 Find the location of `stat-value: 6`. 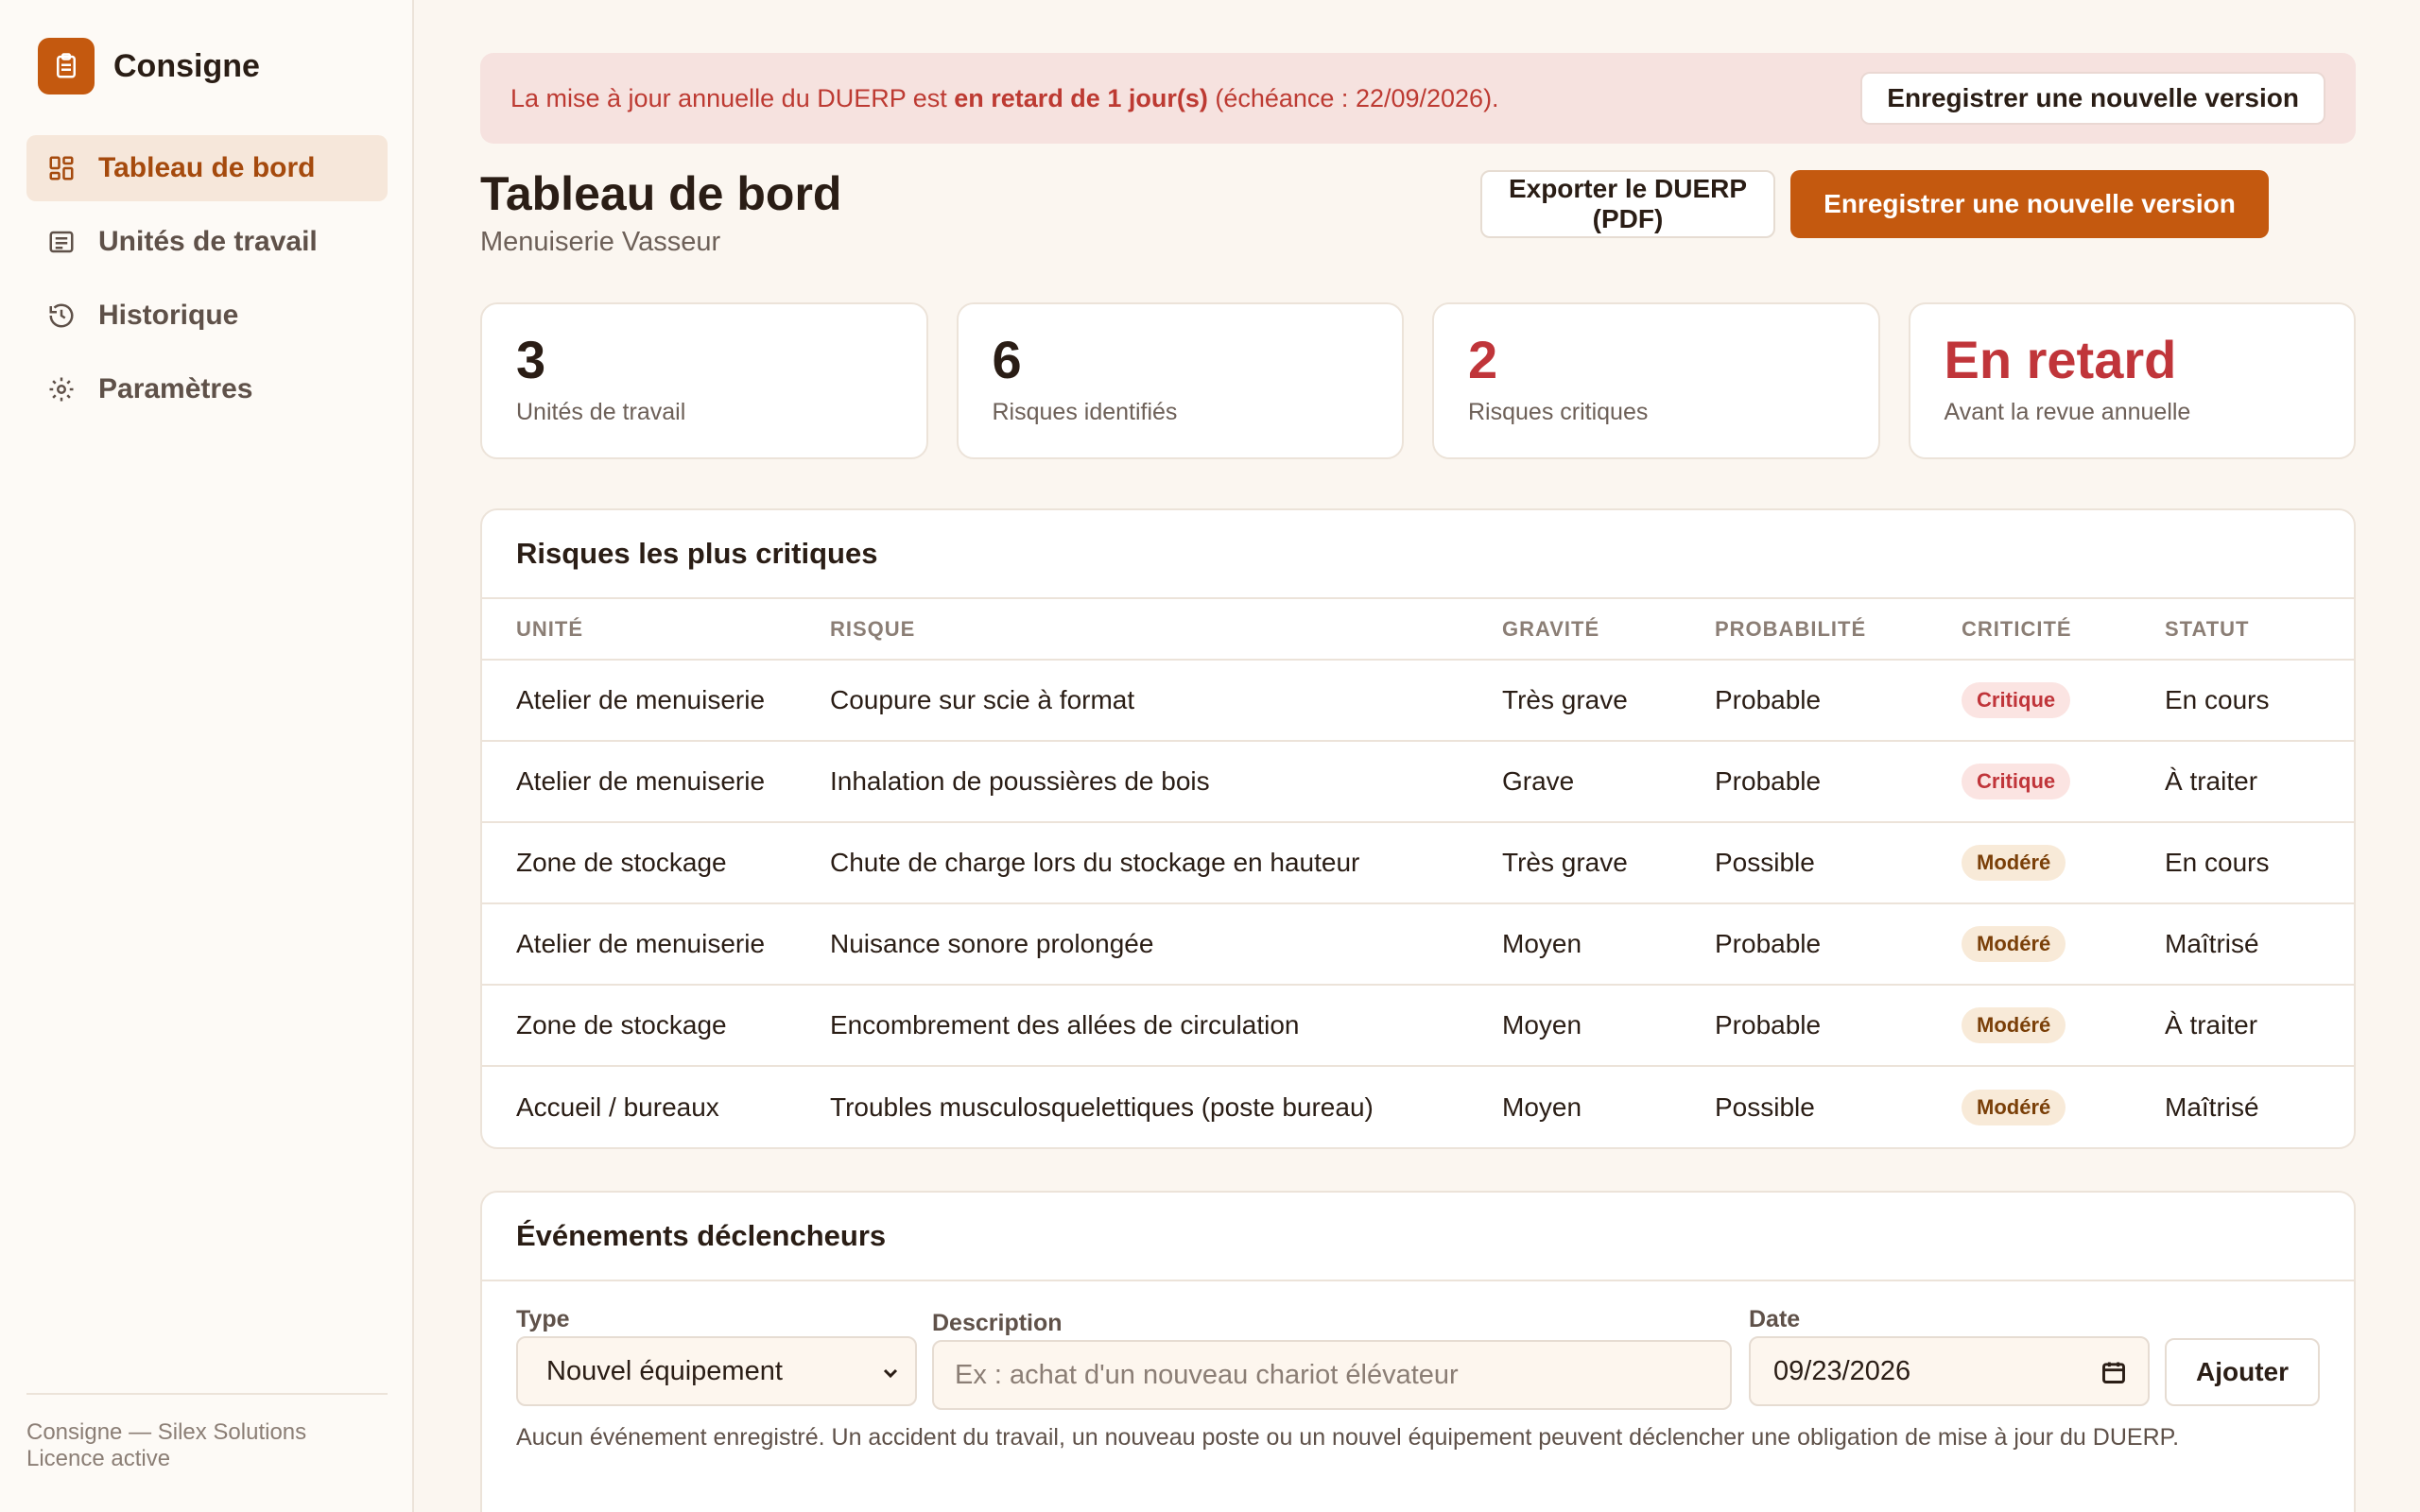

stat-value: 6 is located at coordinates (1007, 359).